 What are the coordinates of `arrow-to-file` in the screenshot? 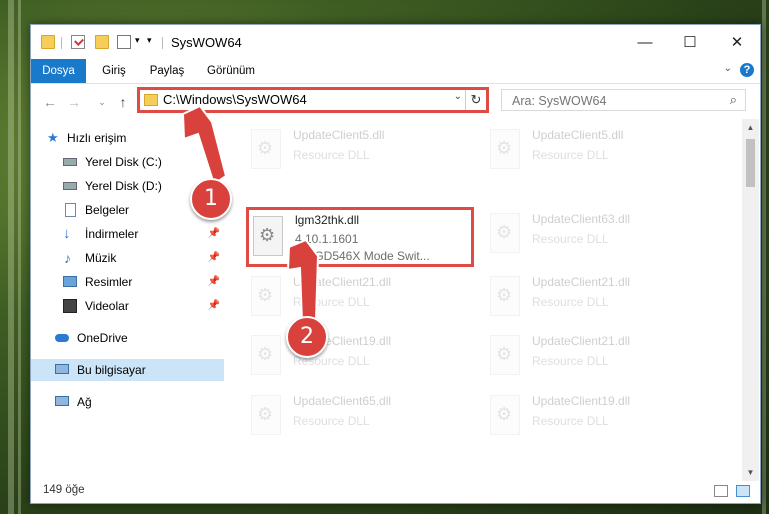 It's located at (303, 281).